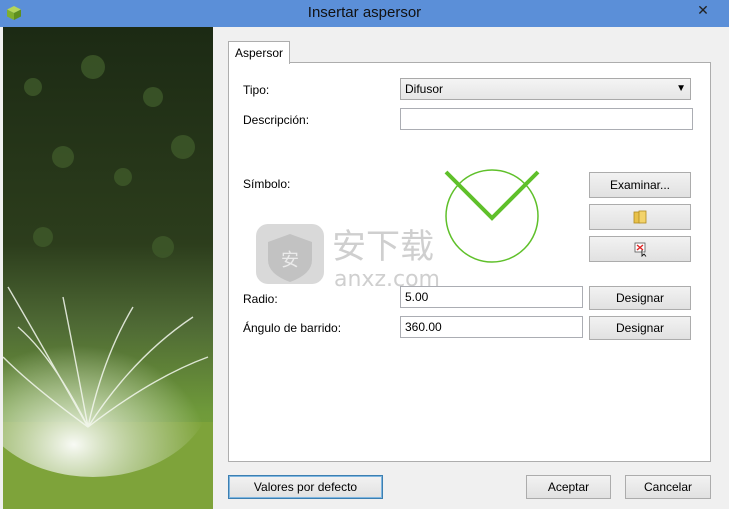  What do you see at coordinates (256, 90) in the screenshot?
I see `tipo-label: Tipo:` at bounding box center [256, 90].